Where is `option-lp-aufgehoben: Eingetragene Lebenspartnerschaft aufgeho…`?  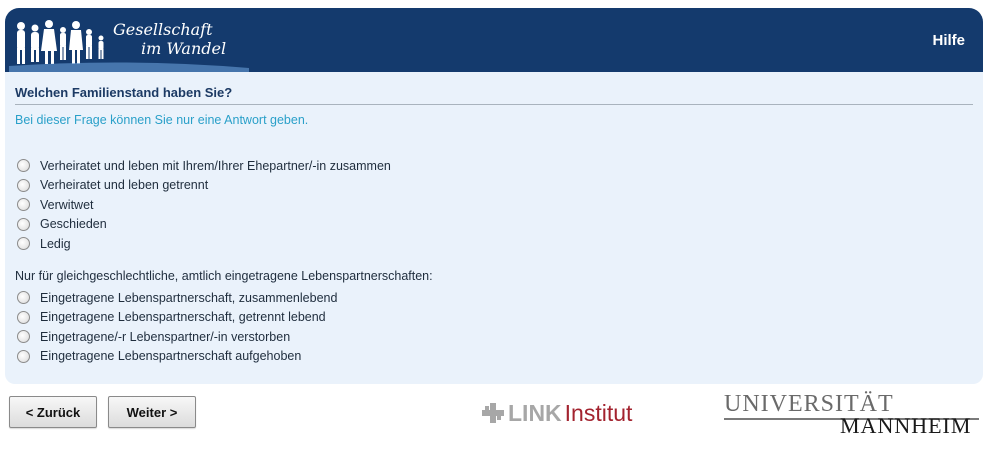 option-lp-aufgehoben: Eingetragene Lebenspartnerschaft aufgeho… is located at coordinates (177, 357).